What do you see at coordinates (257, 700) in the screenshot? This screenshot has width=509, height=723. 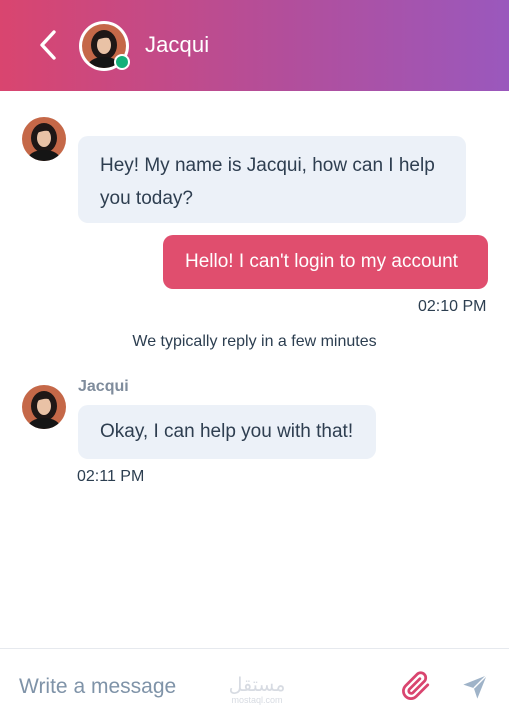 I see `watermark-url: mostaql.com` at bounding box center [257, 700].